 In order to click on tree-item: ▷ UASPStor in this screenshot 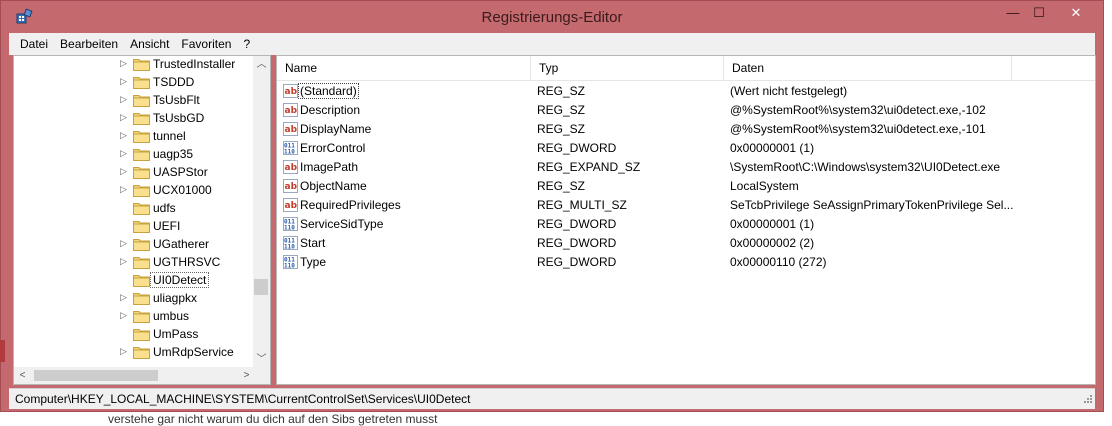, I will do `click(136, 173)`.